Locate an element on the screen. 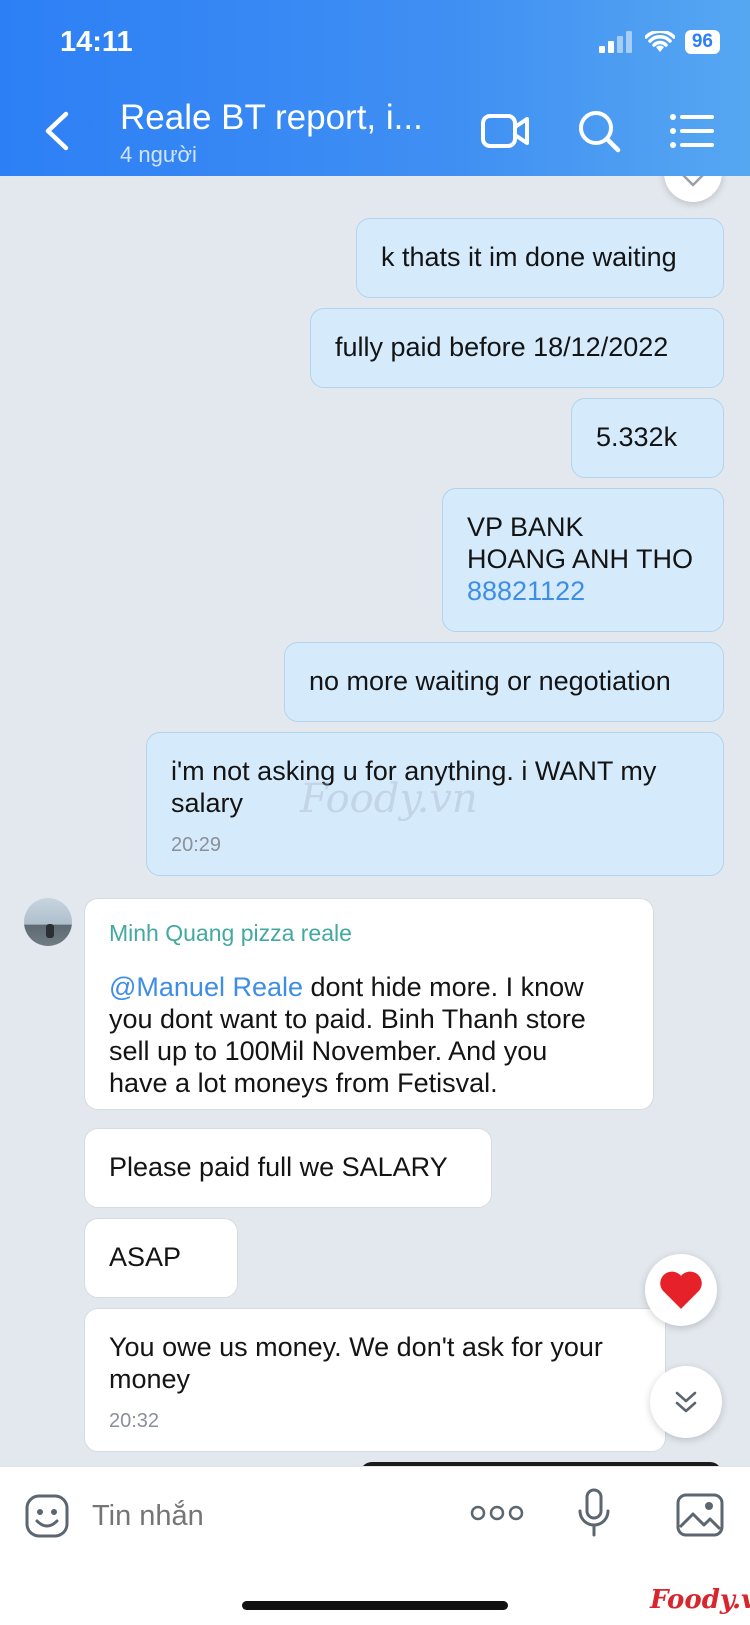 This screenshot has width=750, height=1625. message-text: fully paid before 18/12/2022 is located at coordinates (502, 347).